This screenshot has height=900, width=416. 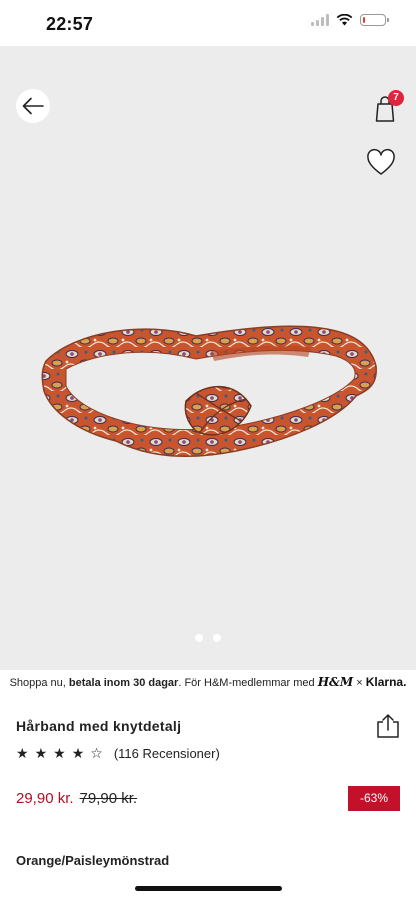 What do you see at coordinates (374, 20) in the screenshot?
I see `battery-icon` at bounding box center [374, 20].